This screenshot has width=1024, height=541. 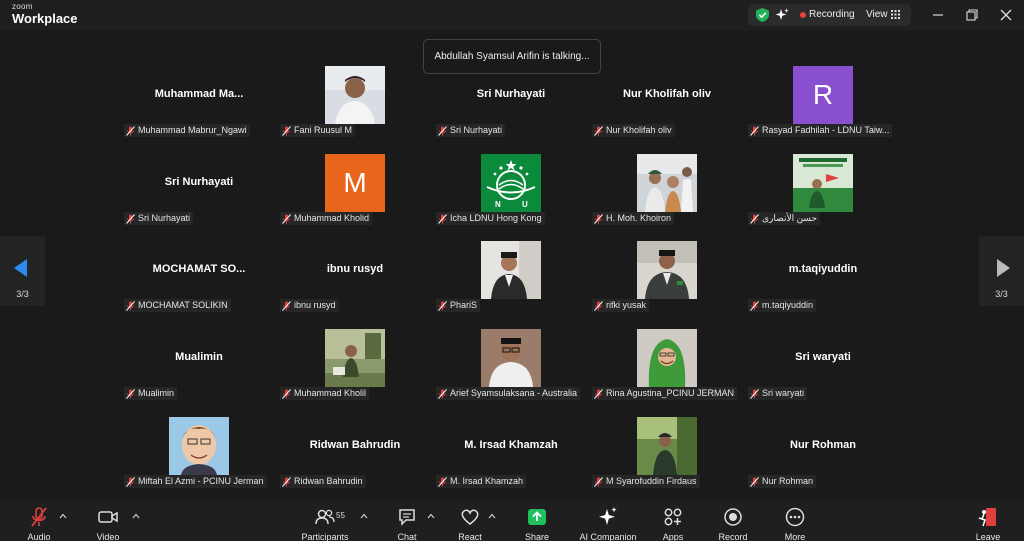 I want to click on recording-label: Recording, so click(x=832, y=14).